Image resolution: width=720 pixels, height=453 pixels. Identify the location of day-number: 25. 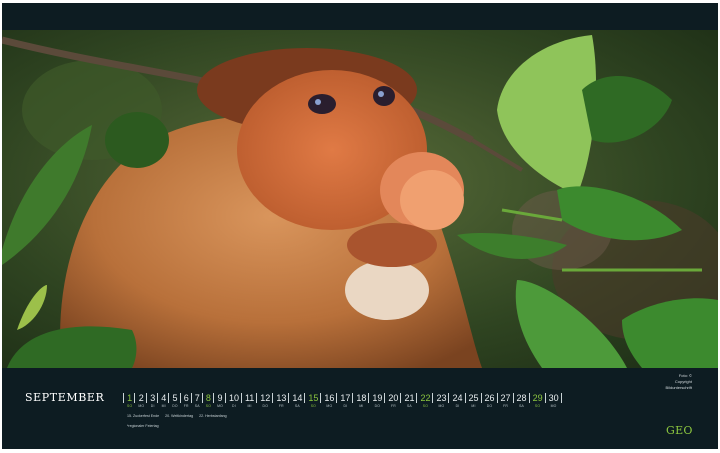
(473, 398).